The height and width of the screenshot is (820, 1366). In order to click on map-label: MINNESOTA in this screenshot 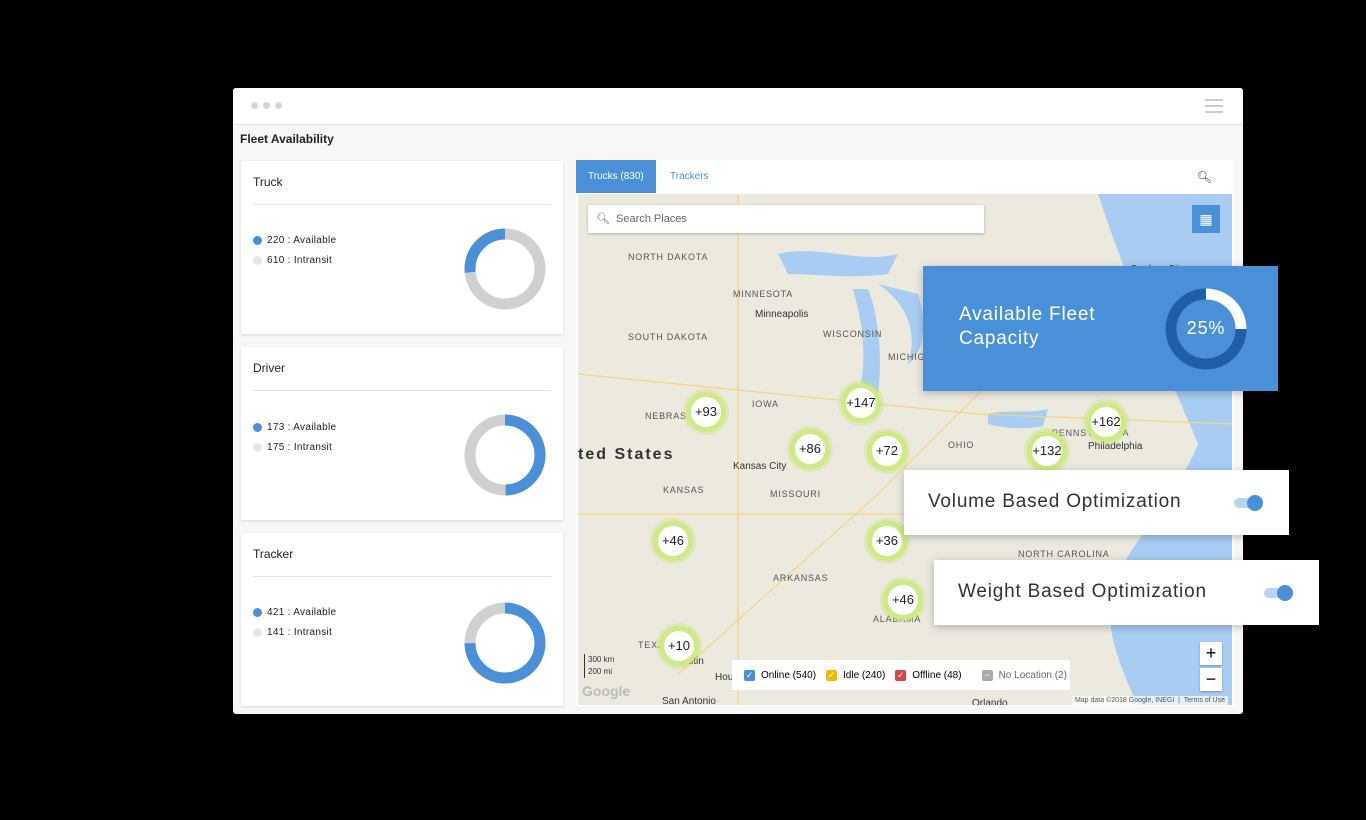, I will do `click(763, 294)`.